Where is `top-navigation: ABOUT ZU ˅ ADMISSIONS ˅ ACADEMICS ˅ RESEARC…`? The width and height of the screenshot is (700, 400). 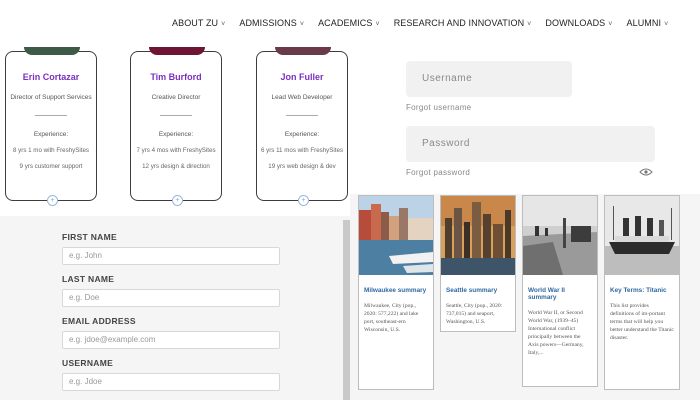
top-navigation: ABOUT ZU ˅ ADMISSIONS ˅ ACADEMICS ˅ RESEARC… is located at coordinates (350, 23).